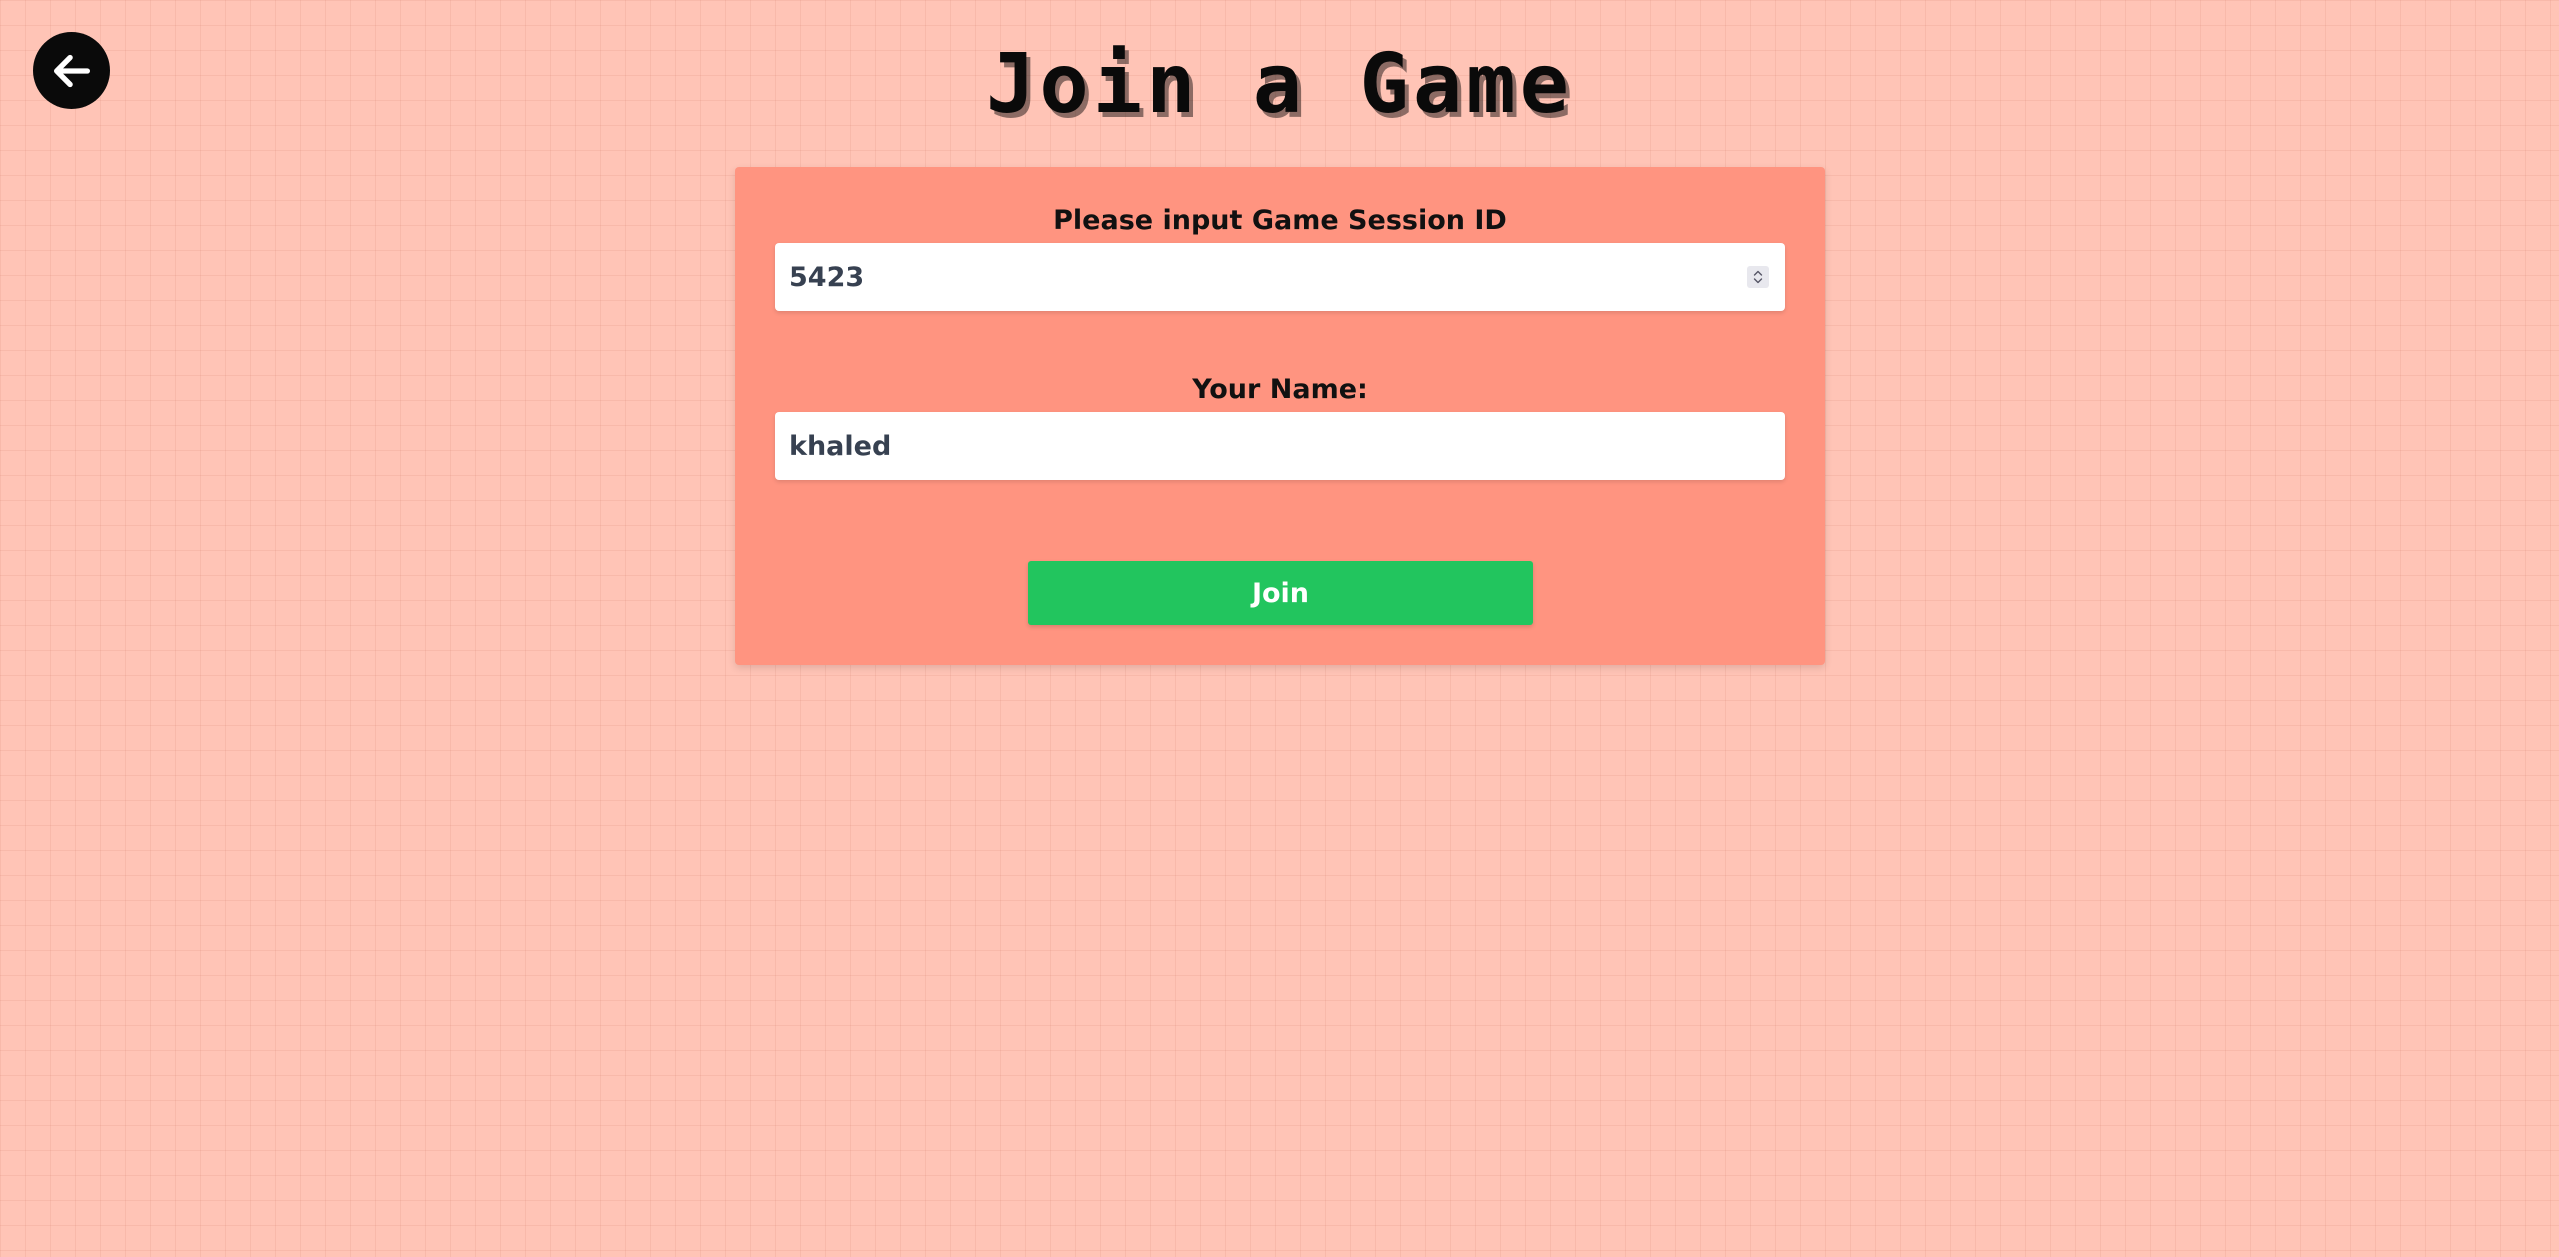 Image resolution: width=2559 pixels, height=1257 pixels. I want to click on session-id-label: Please input Game Session ID, so click(1280, 220).